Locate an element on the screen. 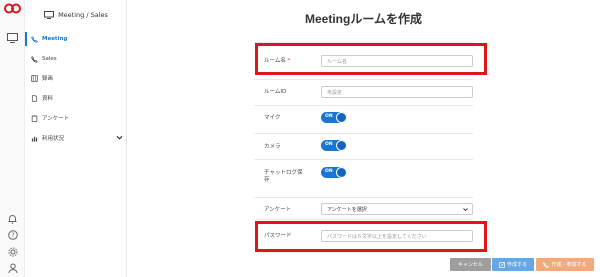  chat-log-toggle: ON is located at coordinates (334, 172).